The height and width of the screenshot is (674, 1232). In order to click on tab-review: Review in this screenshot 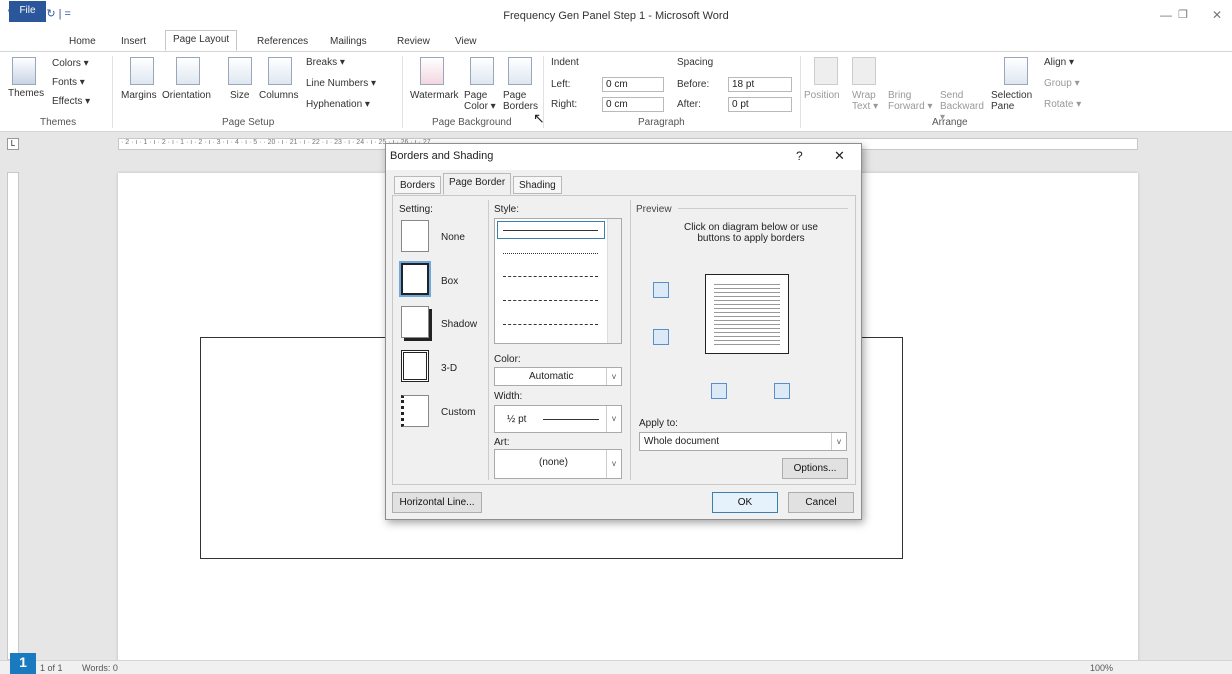, I will do `click(413, 42)`.